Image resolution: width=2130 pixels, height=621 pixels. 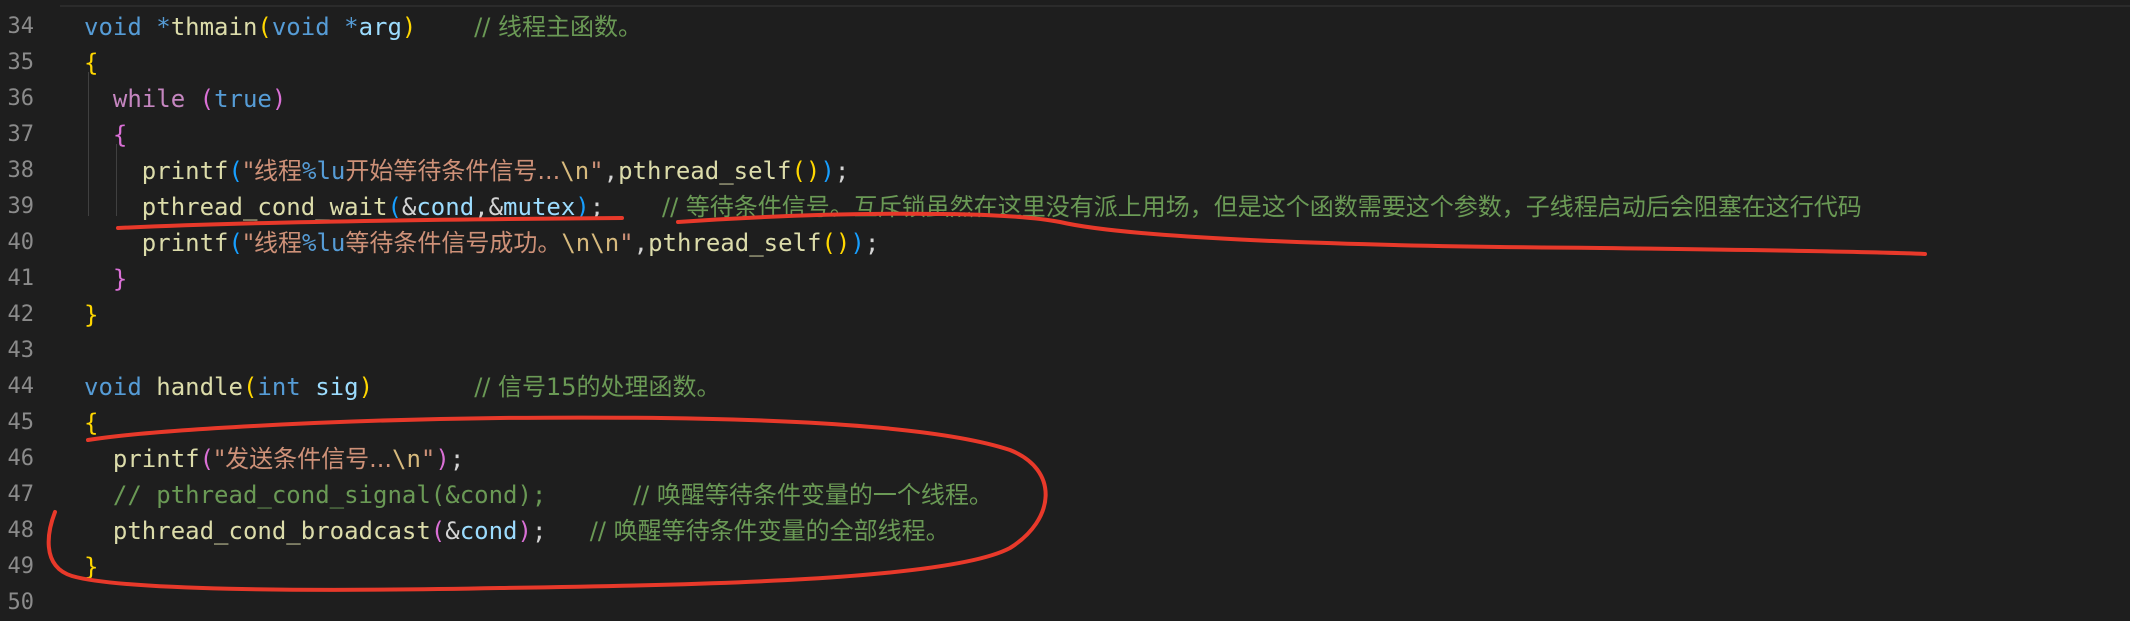 I want to click on line-code: void *thmain(void *arg) // 线程主函数。, so click(x=363, y=27).